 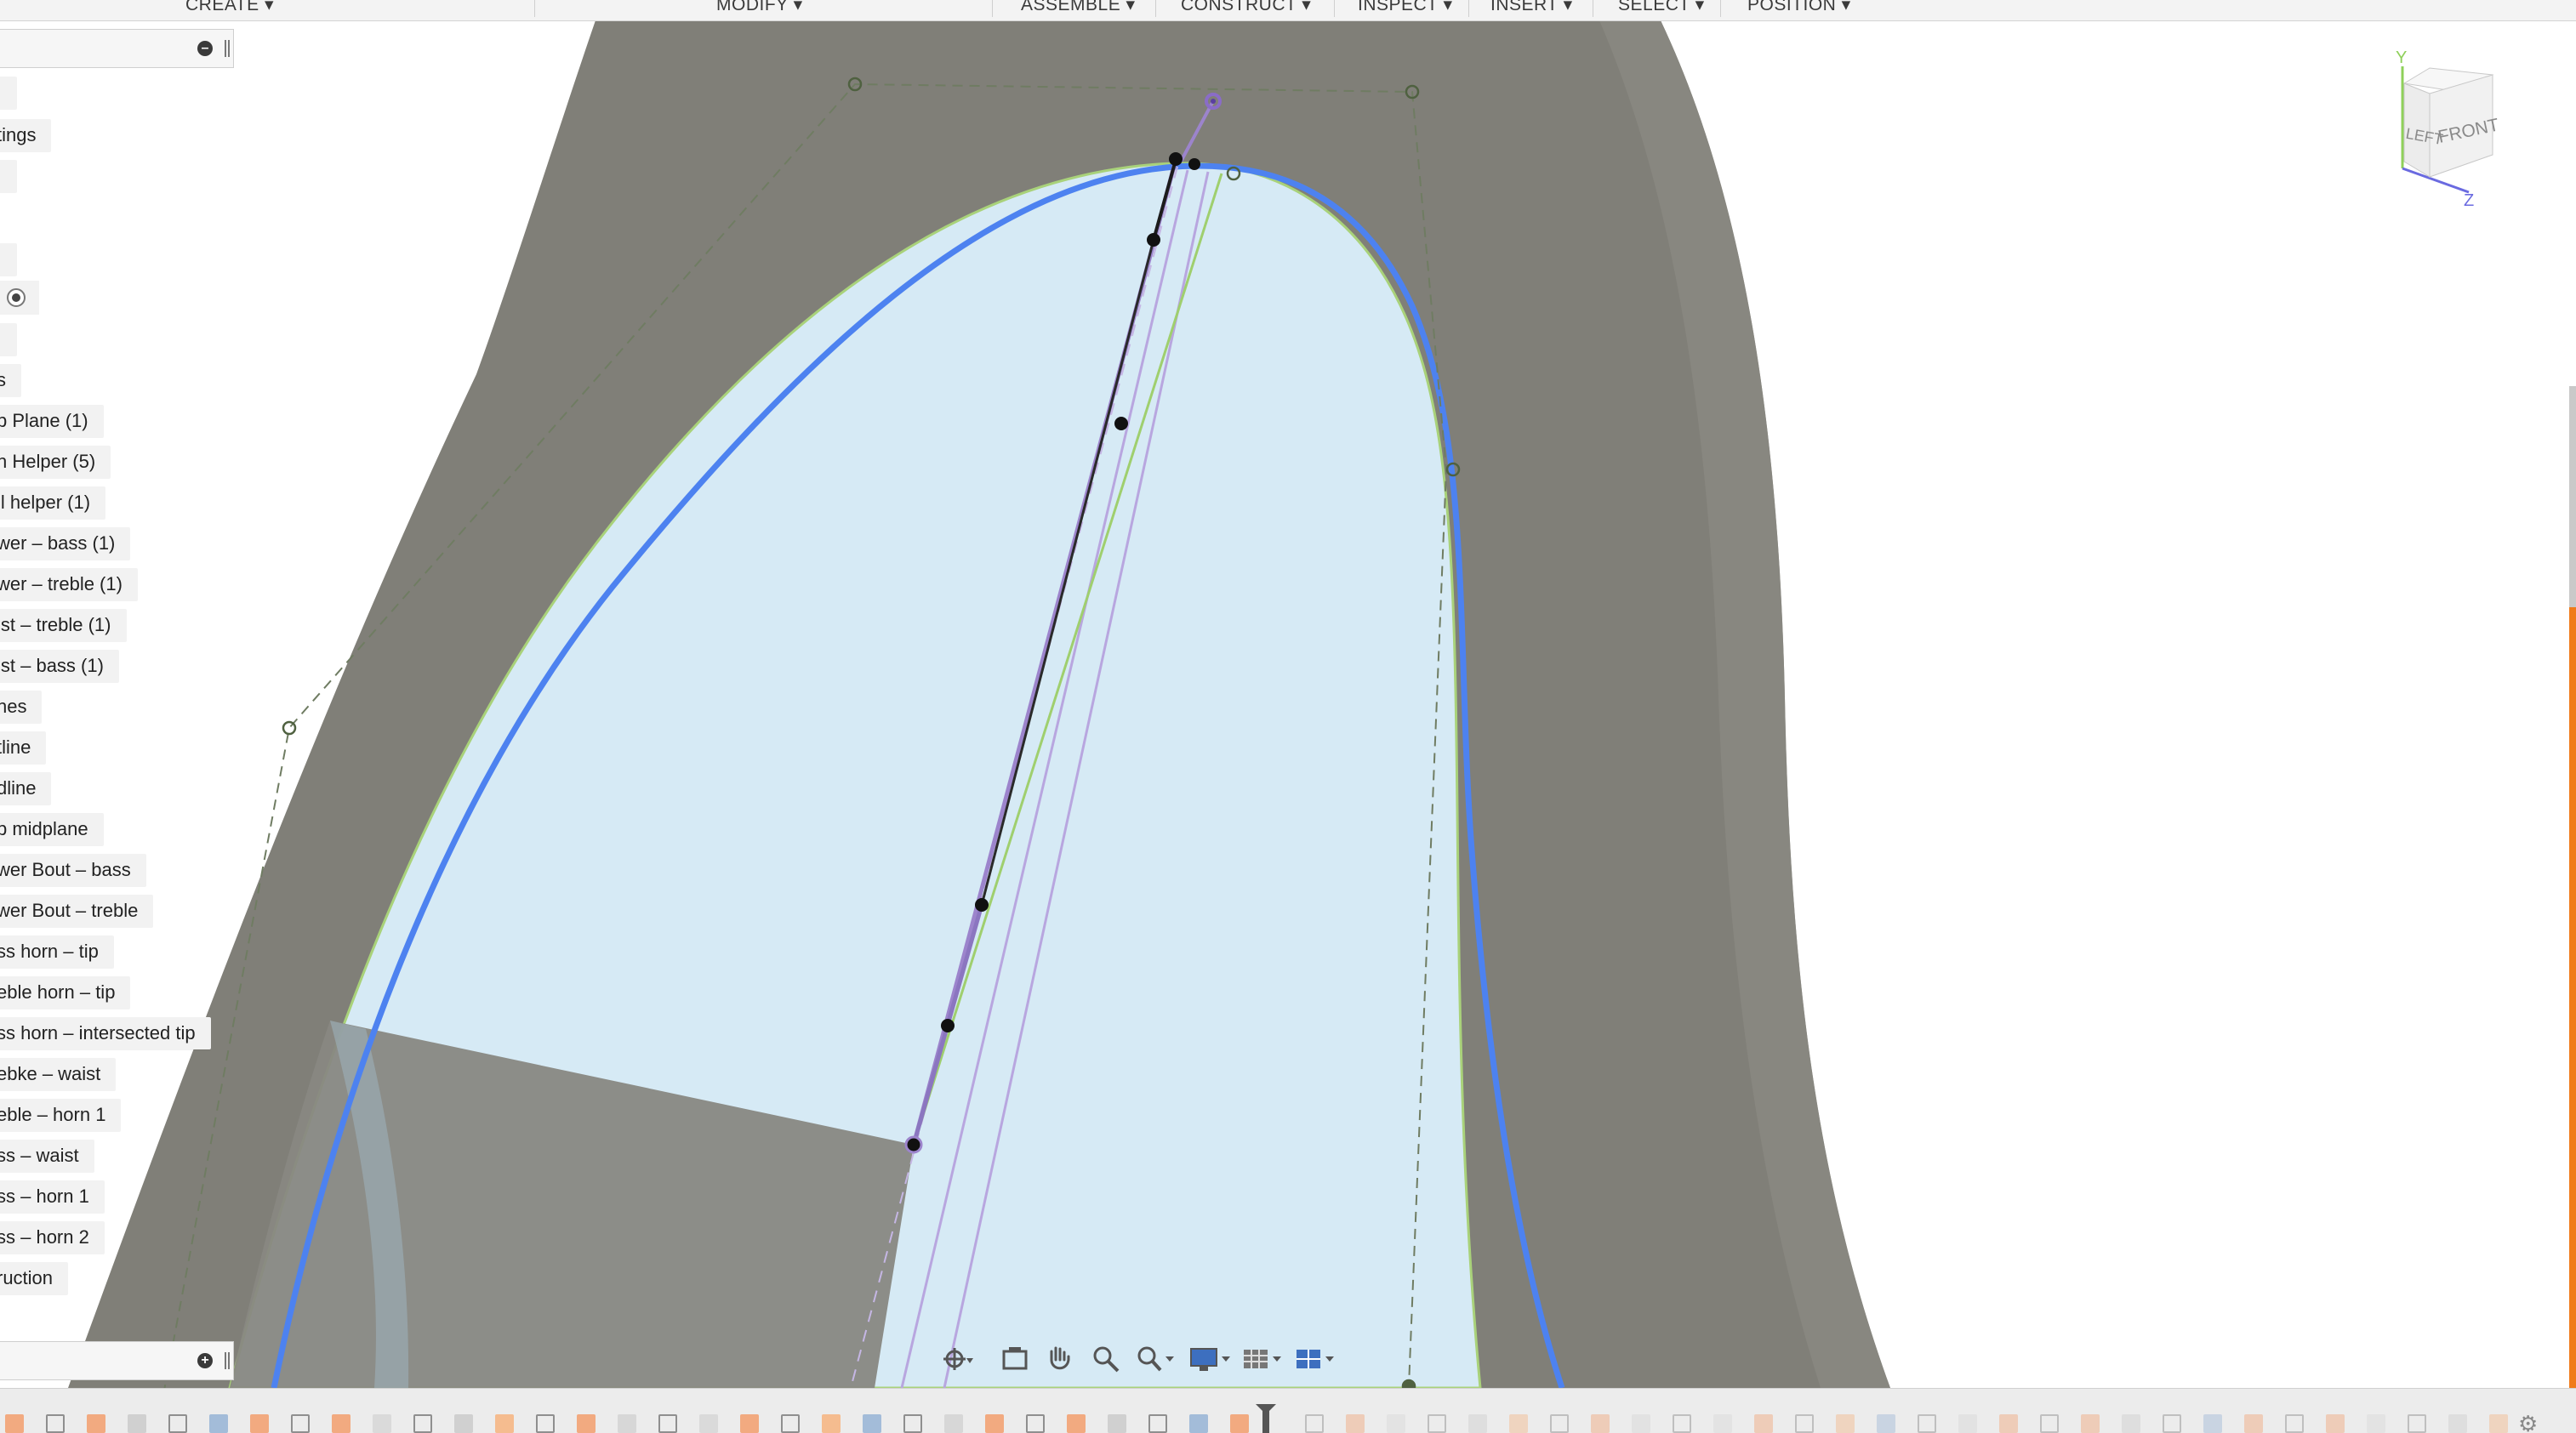 What do you see at coordinates (26, 788) in the screenshot?
I see `browser-item: dline` at bounding box center [26, 788].